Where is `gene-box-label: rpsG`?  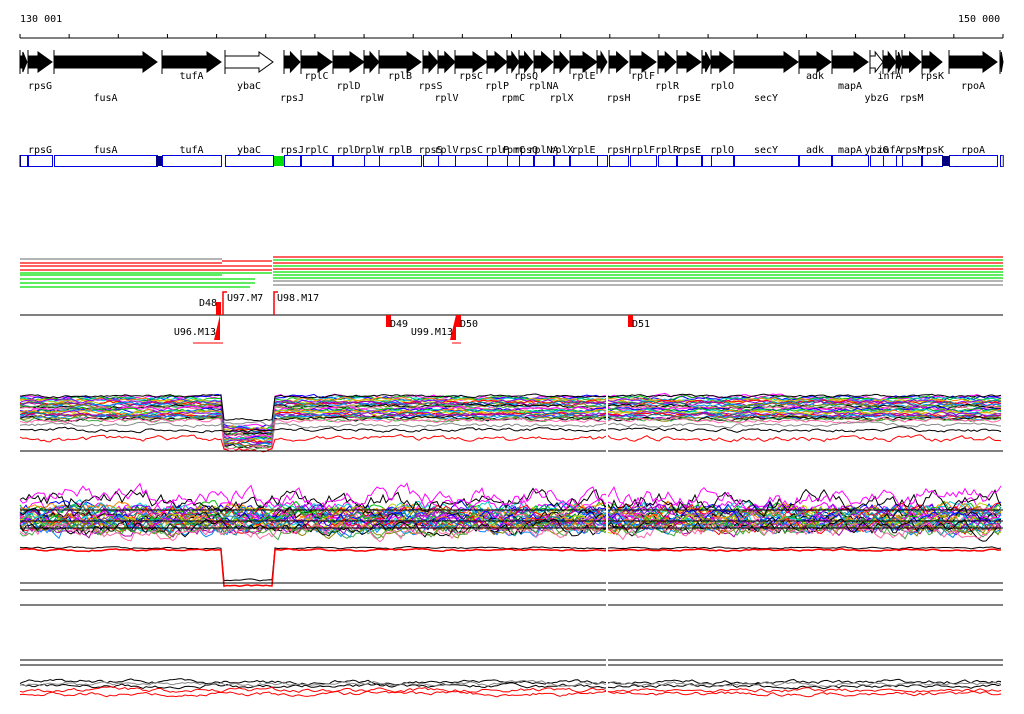
gene-box-label: rpsG is located at coordinates (40, 150).